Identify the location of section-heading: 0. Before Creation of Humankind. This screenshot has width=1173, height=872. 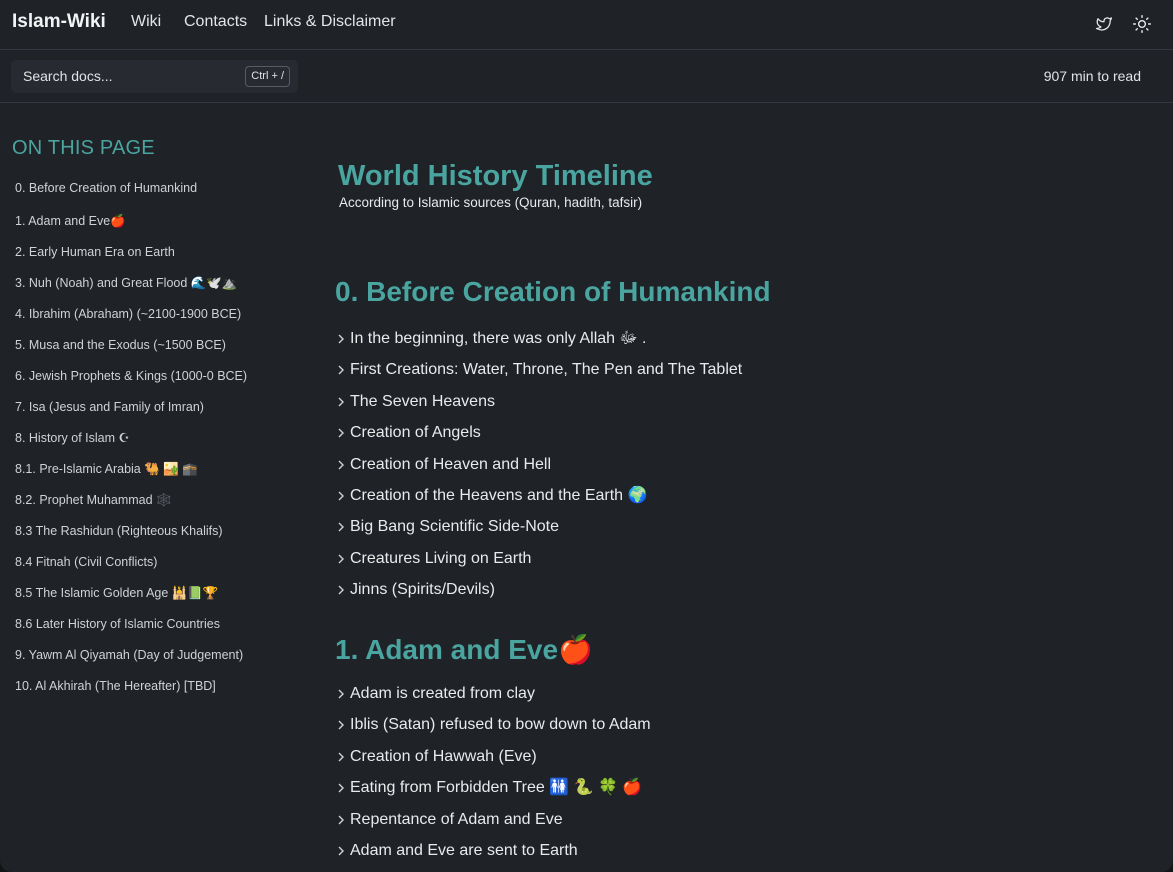
(553, 291).